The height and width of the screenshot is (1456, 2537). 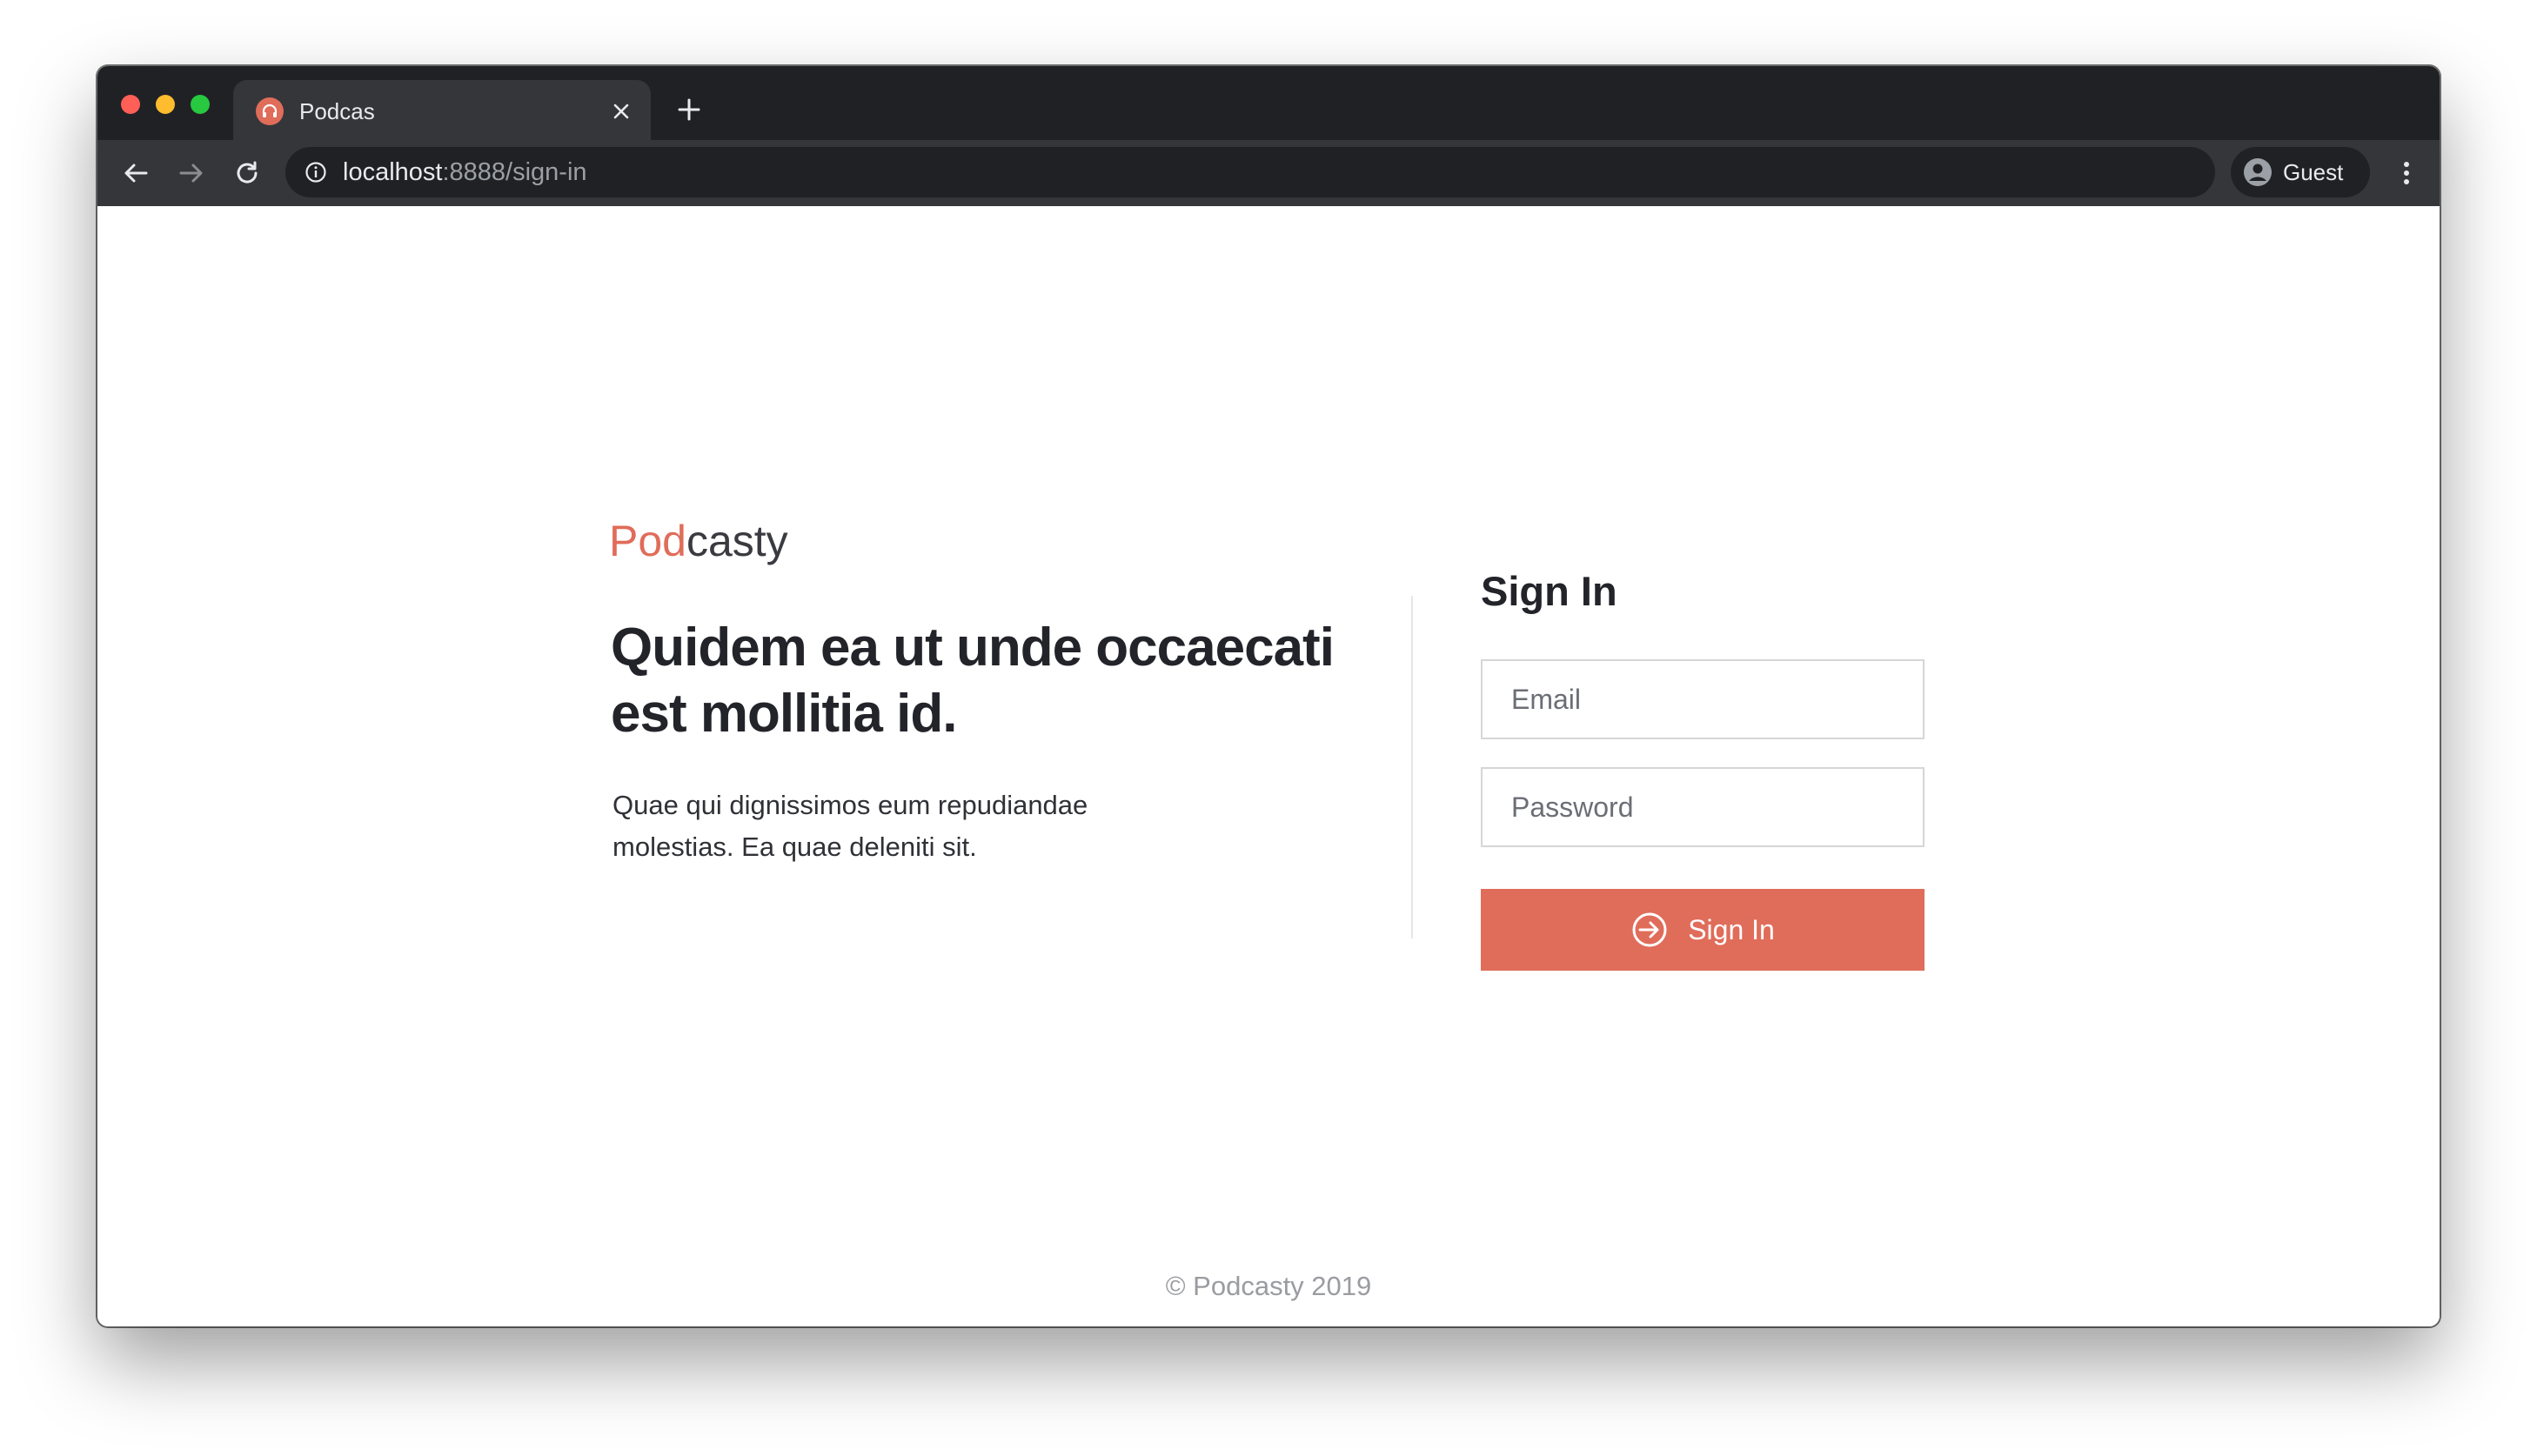 I want to click on reload-icon, so click(x=247, y=173).